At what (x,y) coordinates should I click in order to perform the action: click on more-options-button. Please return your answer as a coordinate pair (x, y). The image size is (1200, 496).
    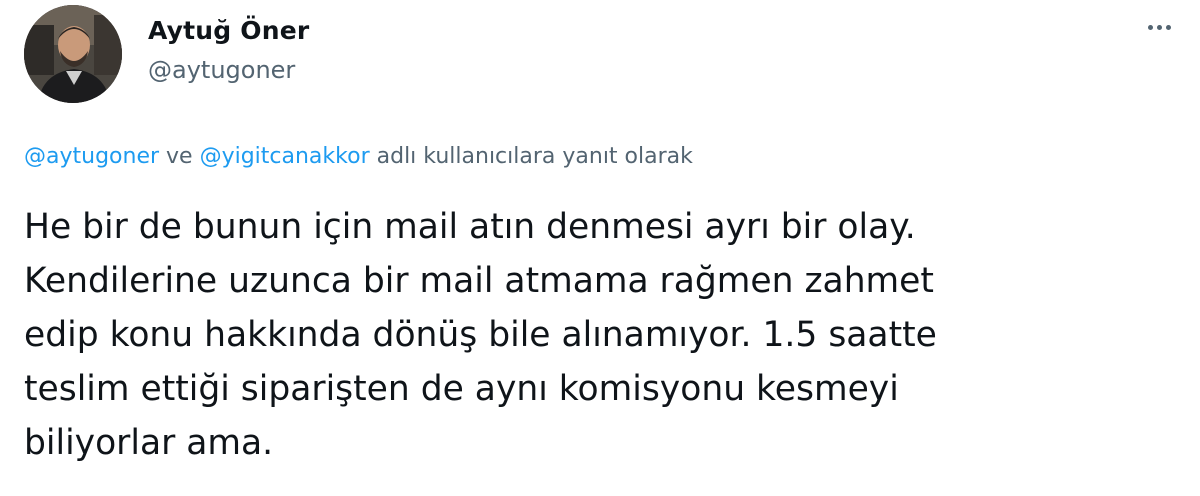
    Looking at the image, I should click on (1159, 27).